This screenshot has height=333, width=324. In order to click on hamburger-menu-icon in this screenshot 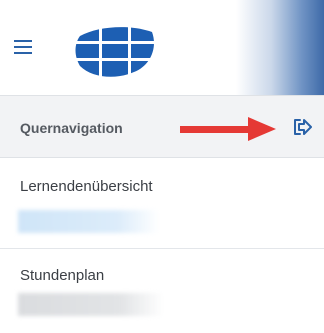, I will do `click(24, 48)`.